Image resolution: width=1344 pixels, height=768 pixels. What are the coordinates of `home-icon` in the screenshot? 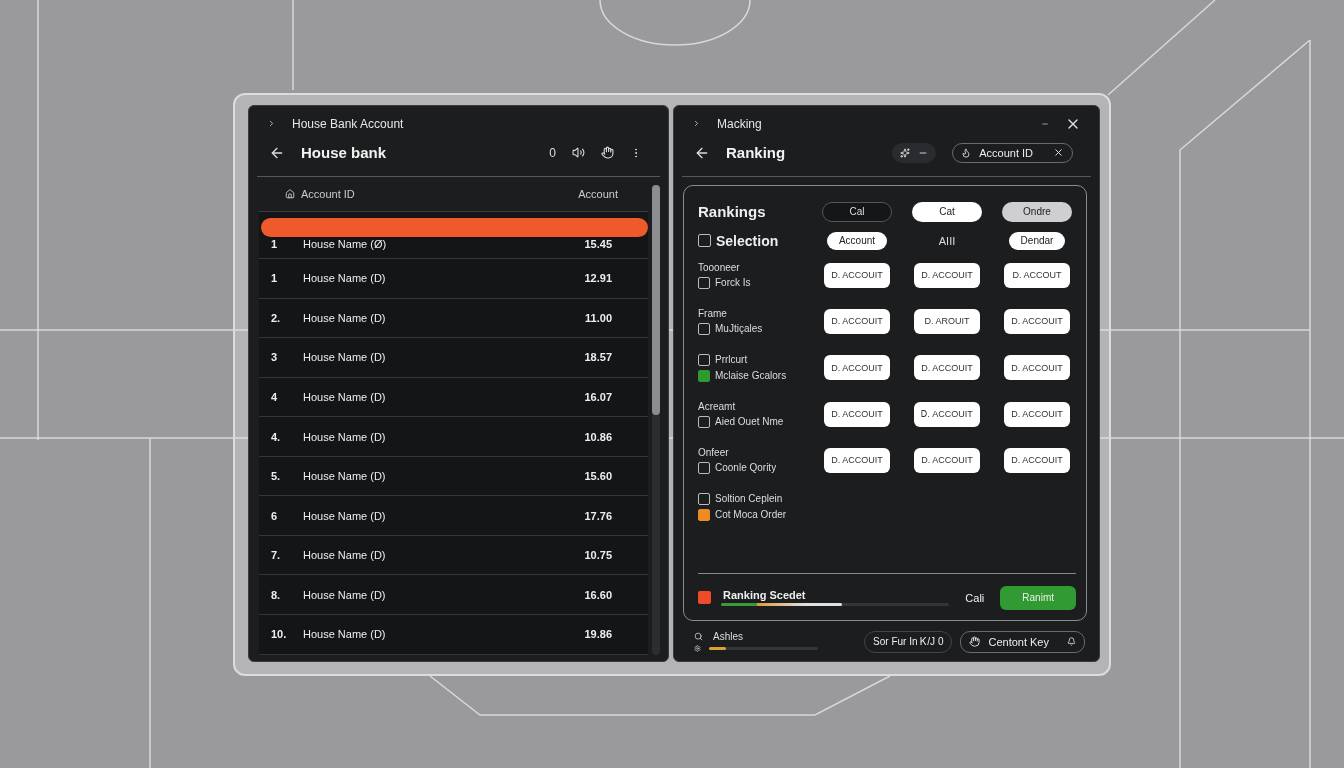 It's located at (290, 193).